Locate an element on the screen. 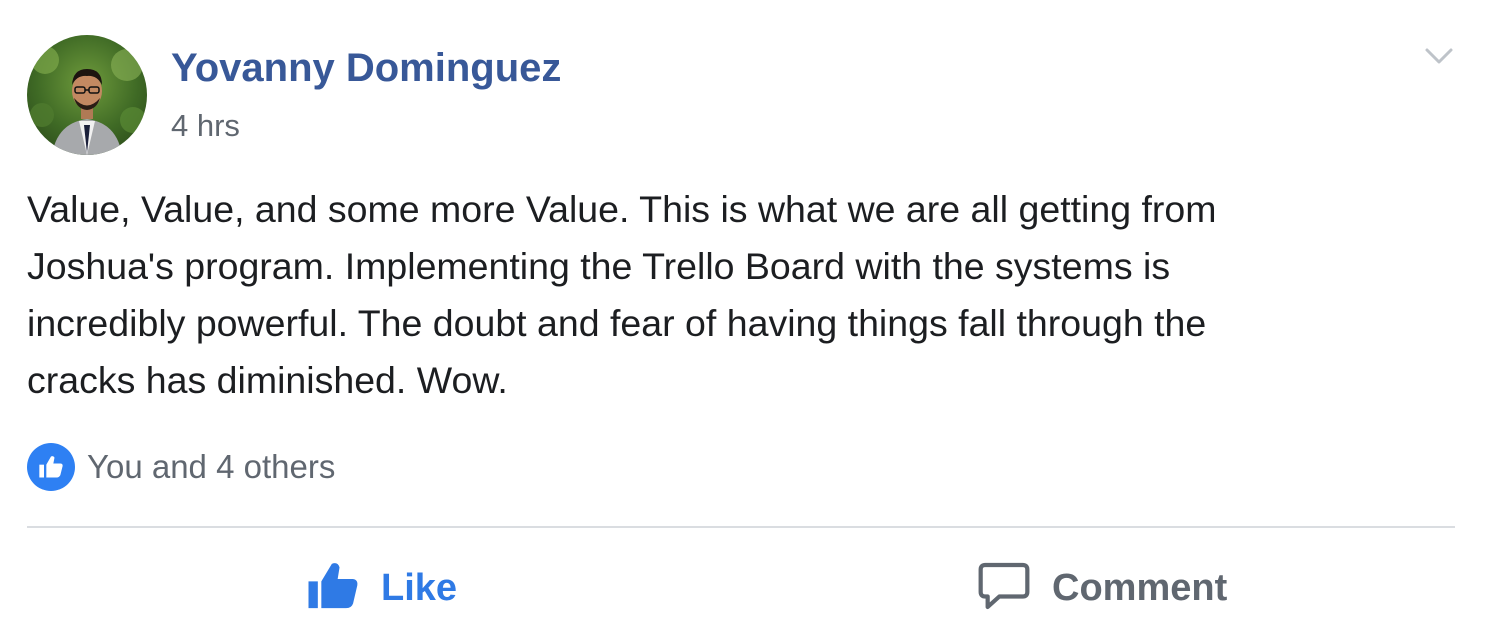  speech-bubble-icon is located at coordinates (1004, 588).